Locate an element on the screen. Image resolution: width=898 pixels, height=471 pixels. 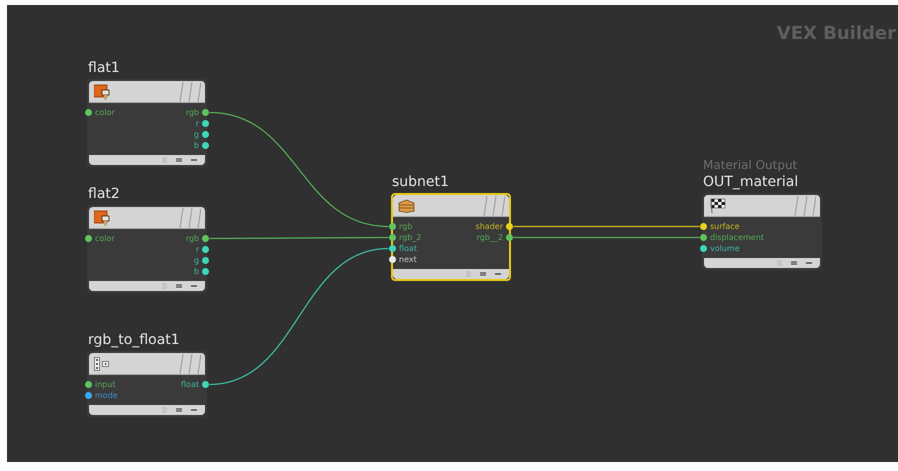
node-name: rgb_to_float1 is located at coordinates (134, 340).